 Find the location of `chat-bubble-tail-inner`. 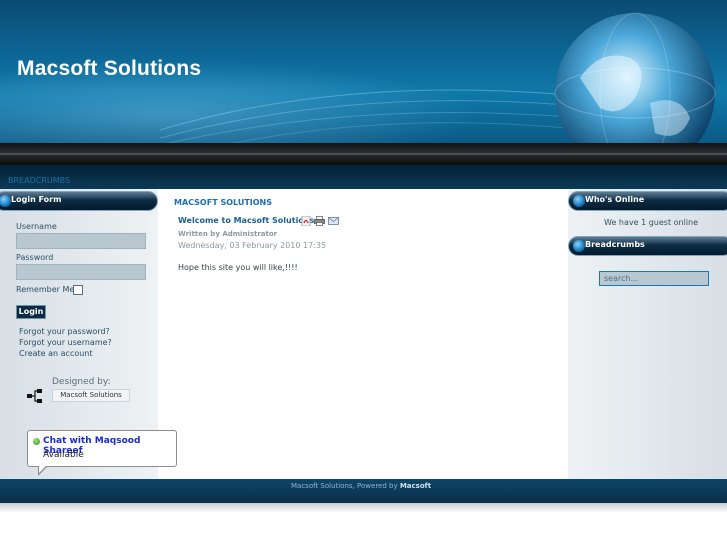

chat-bubble-tail-inner is located at coordinates (42, 469).